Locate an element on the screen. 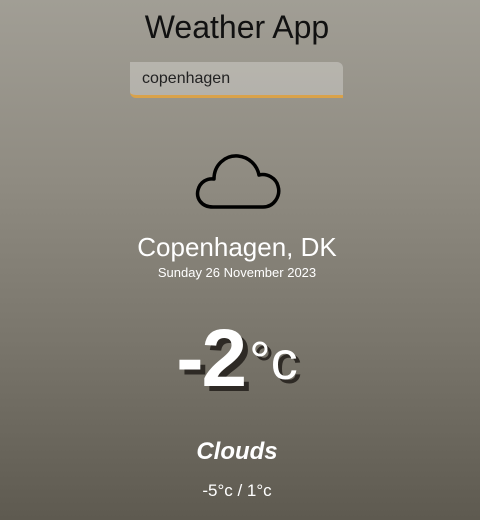  search-input is located at coordinates (236, 80).